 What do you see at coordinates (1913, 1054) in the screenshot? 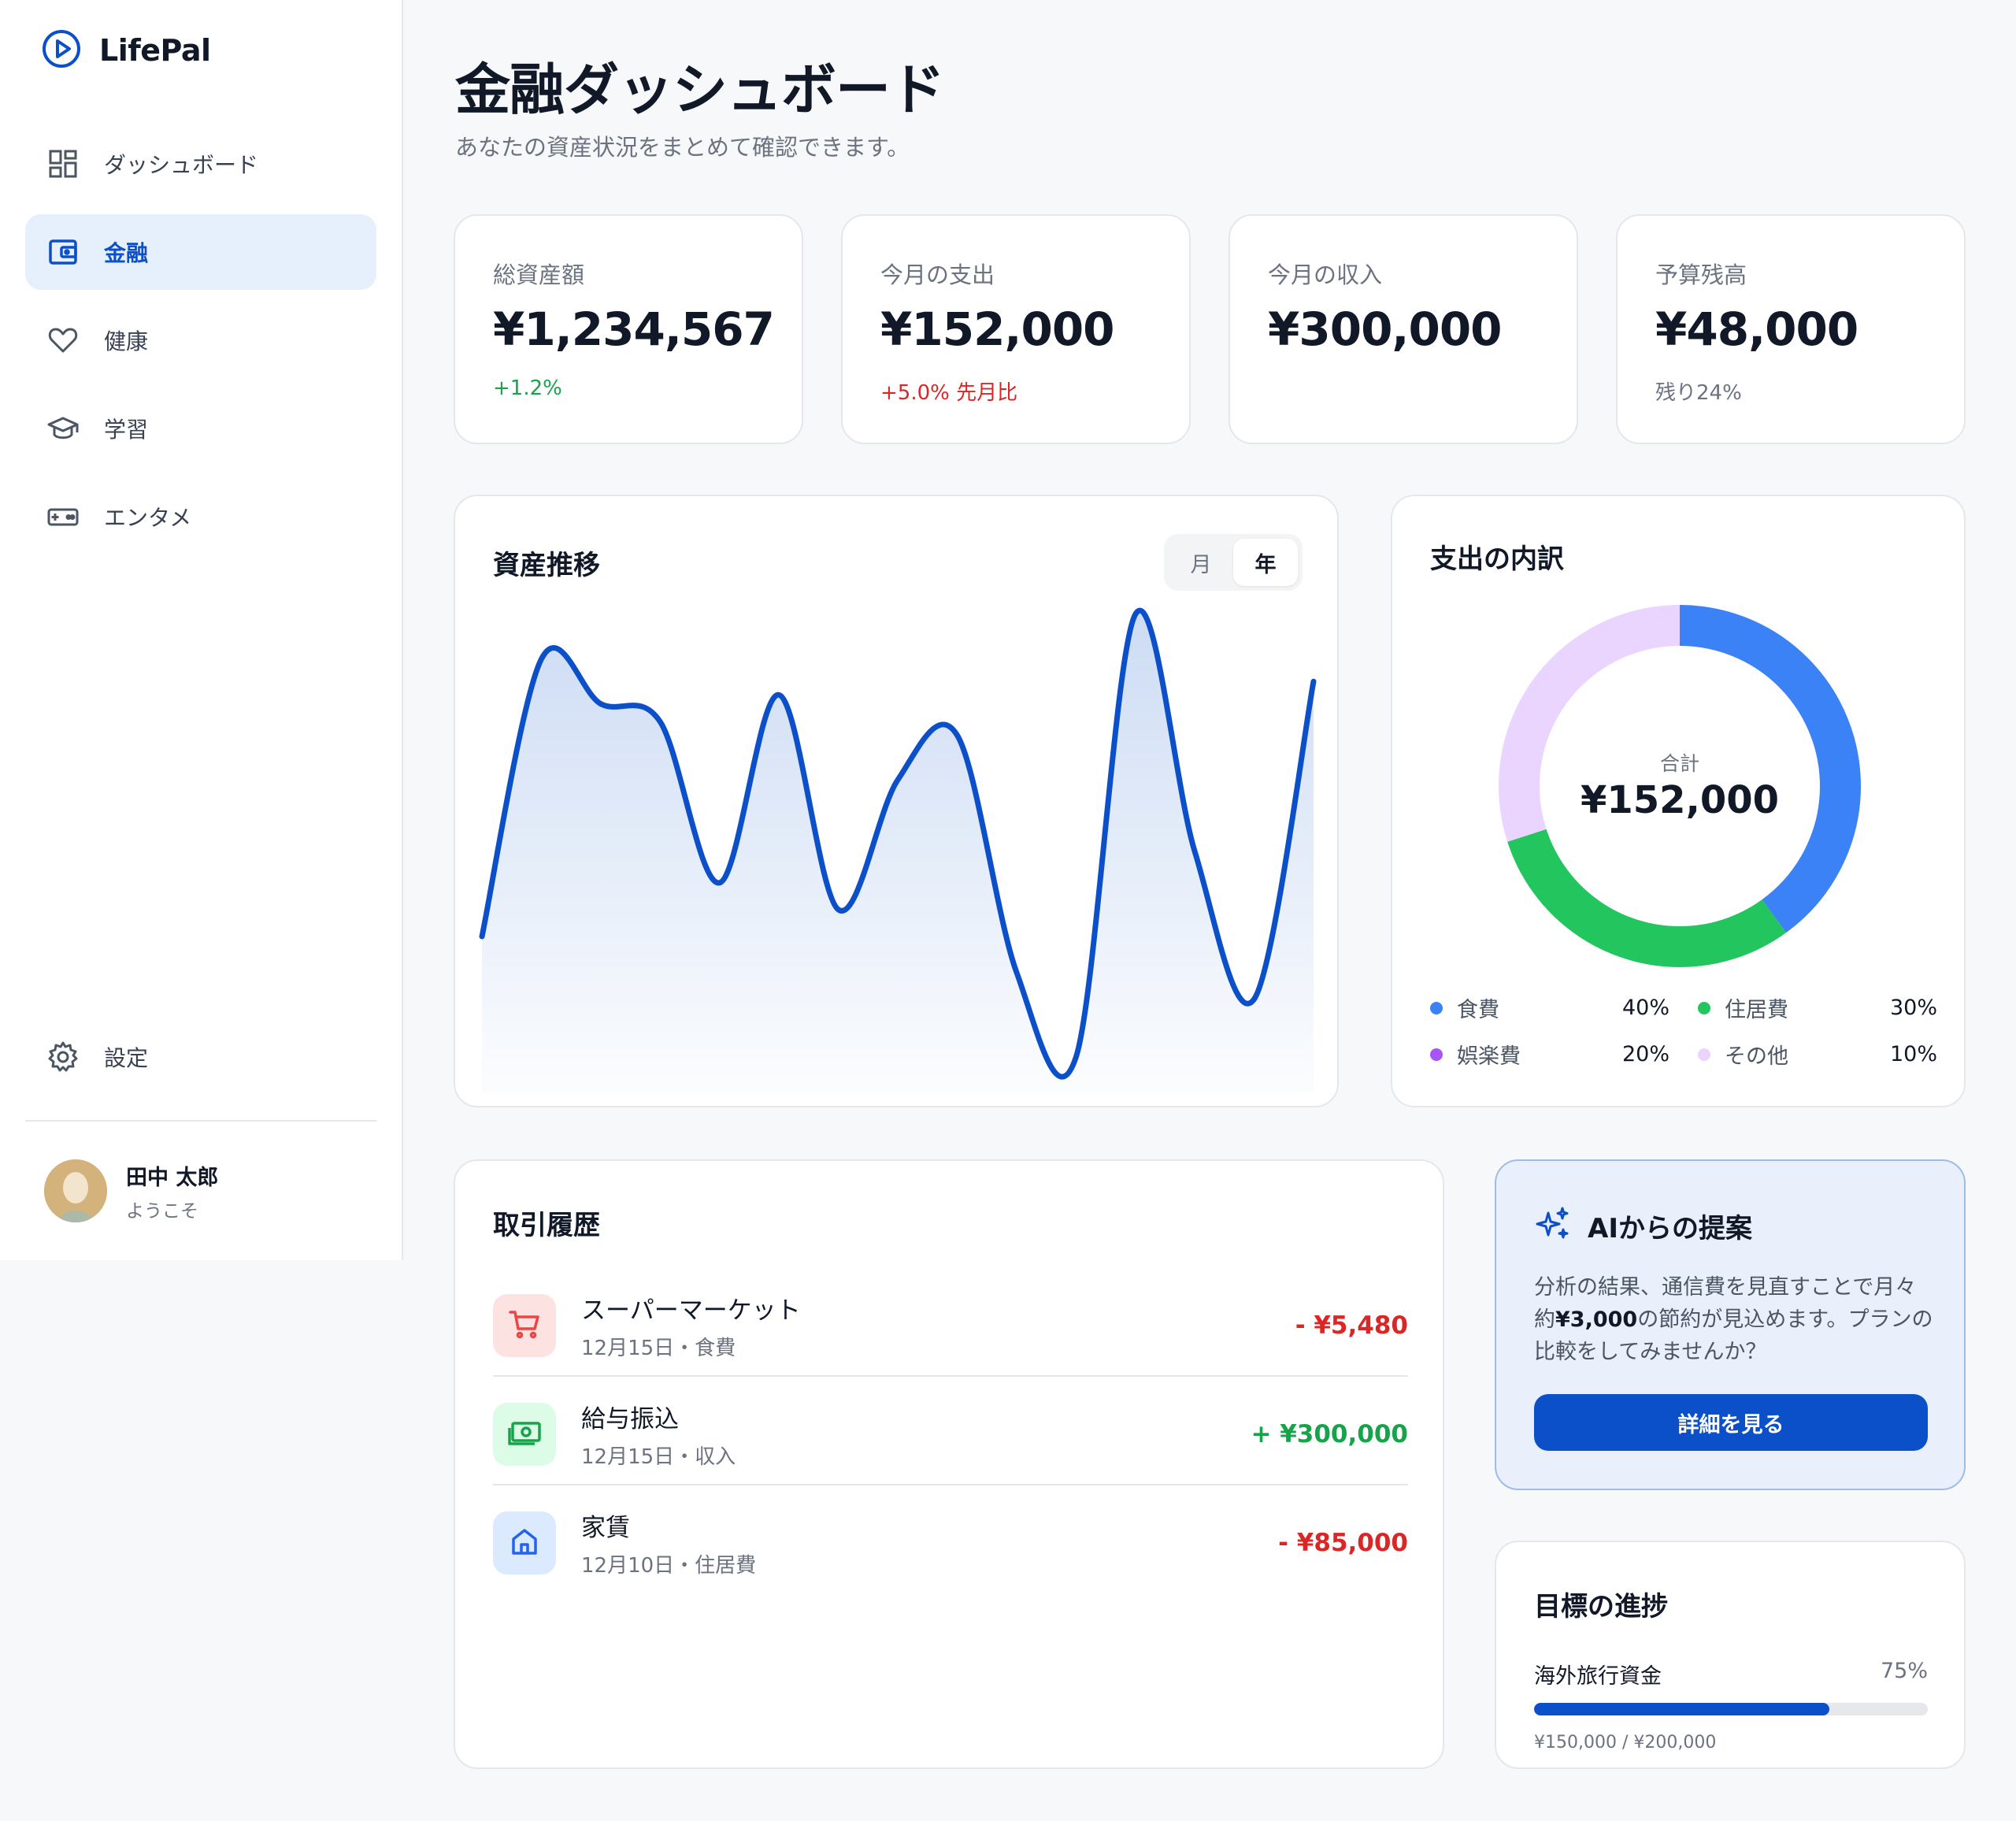
I see `legend-value: 10%` at bounding box center [1913, 1054].